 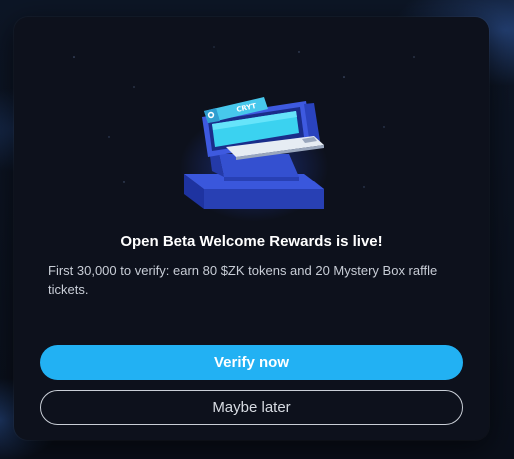 I want to click on maybe-later-button: Maybe later, so click(x=251, y=407).